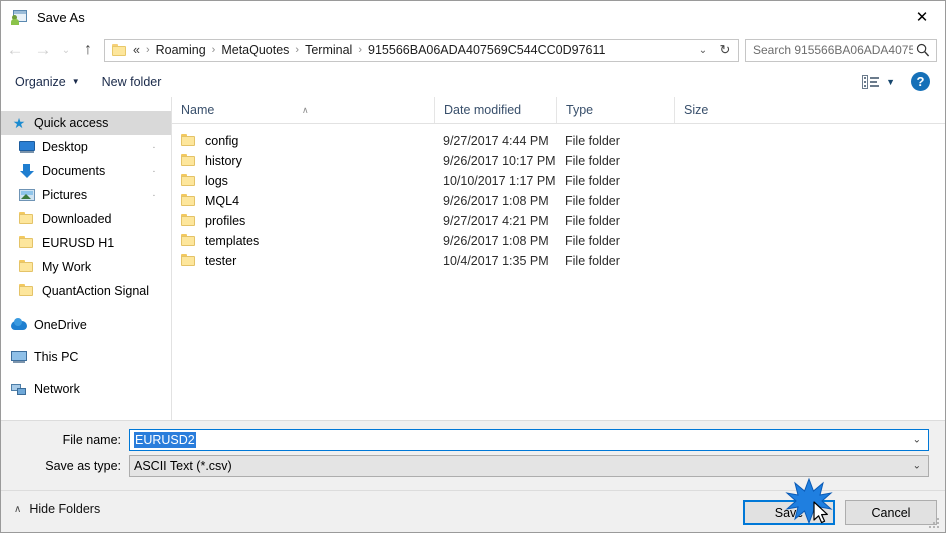  Describe the element at coordinates (714, 110) in the screenshot. I see `column-header-size: Size` at that location.